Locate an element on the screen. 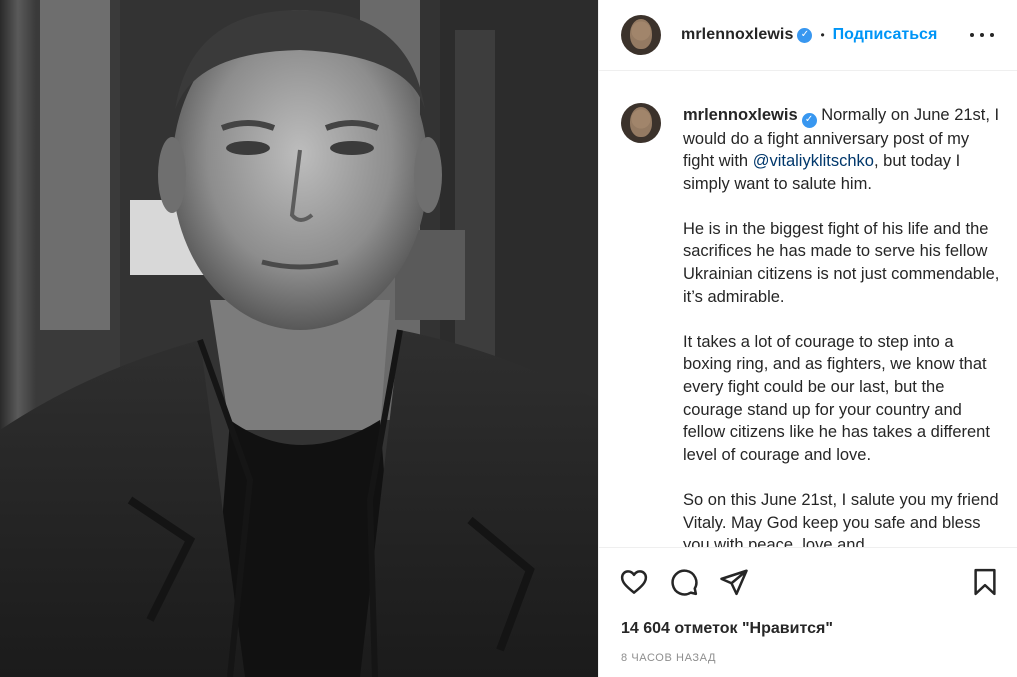  post-timestamp: 8 ЧАСОВ НАЗАД is located at coordinates (668, 658).